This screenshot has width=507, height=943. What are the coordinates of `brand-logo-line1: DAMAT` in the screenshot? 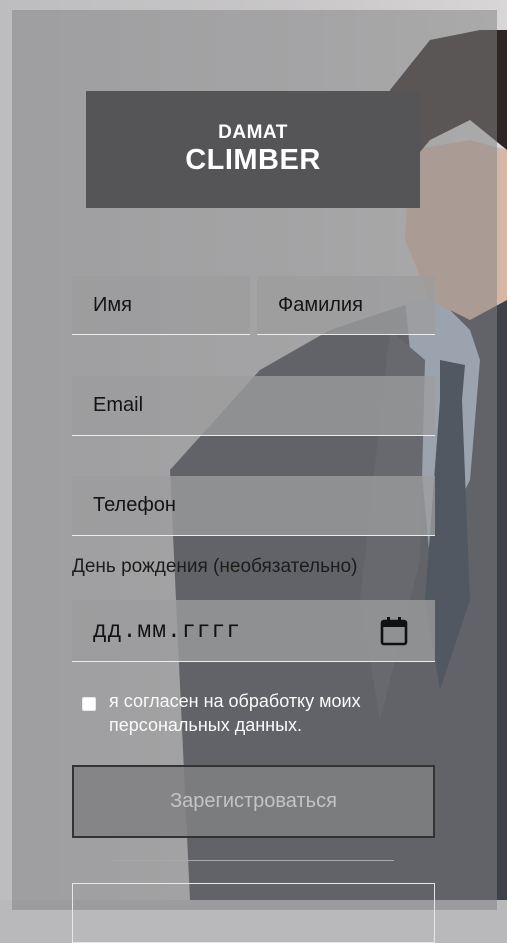 It's located at (253, 132).